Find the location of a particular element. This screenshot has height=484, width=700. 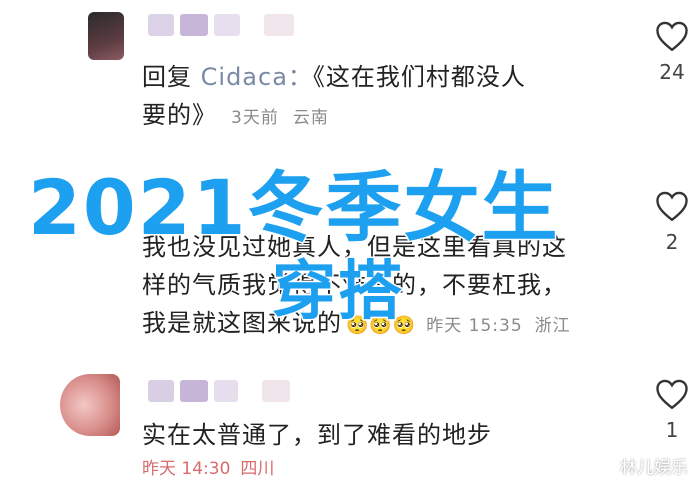

comment-body: 回复 Cidaca：《这在我们村都没人 要的》 3天前 云南 is located at coordinates (334, 96).